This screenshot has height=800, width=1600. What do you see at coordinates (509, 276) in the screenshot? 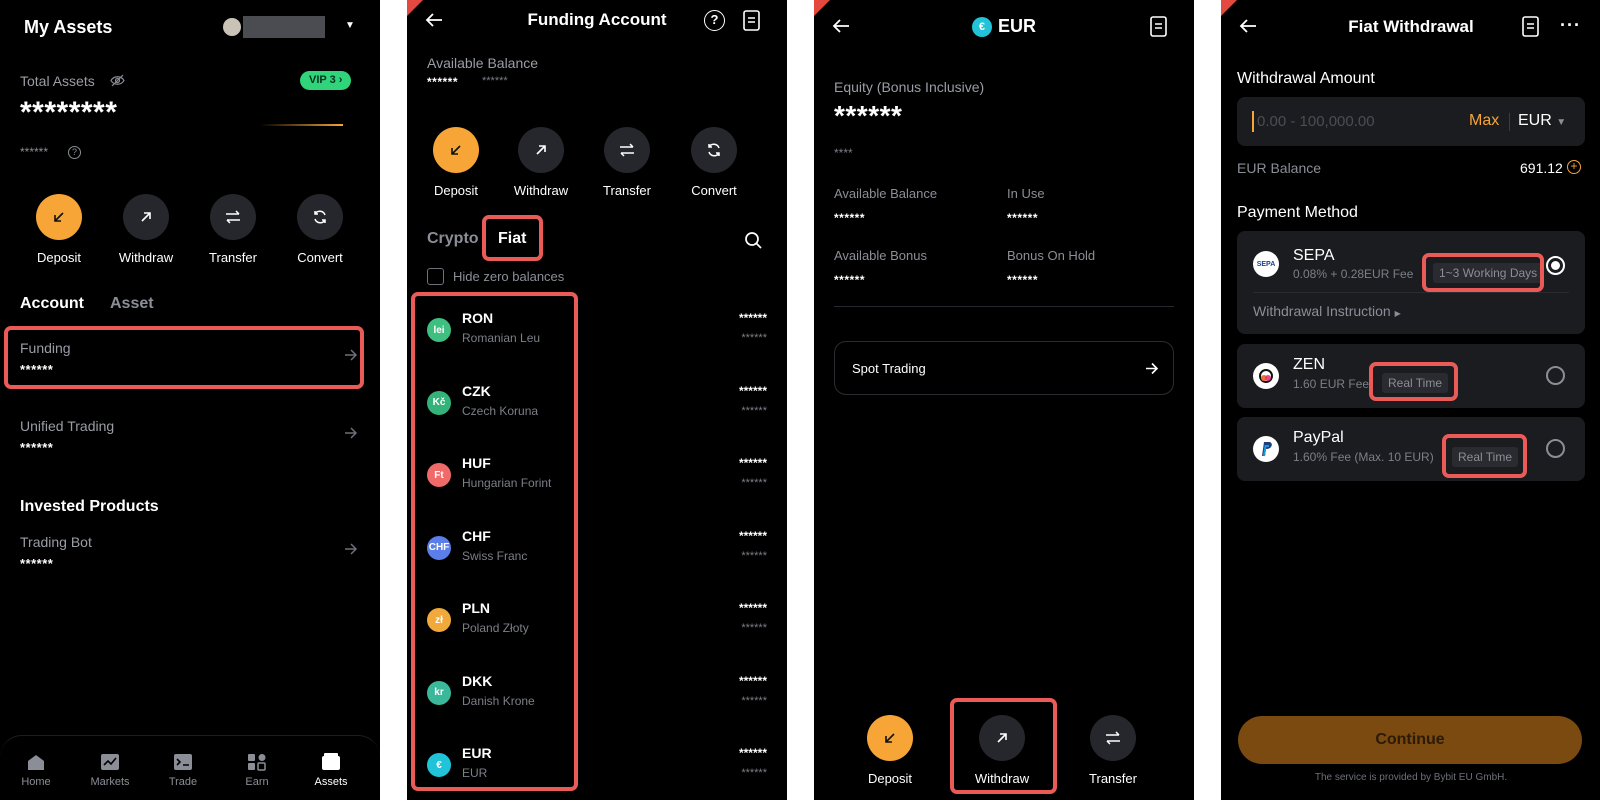
I see `hide-zero-label: Hide zero balances` at bounding box center [509, 276].